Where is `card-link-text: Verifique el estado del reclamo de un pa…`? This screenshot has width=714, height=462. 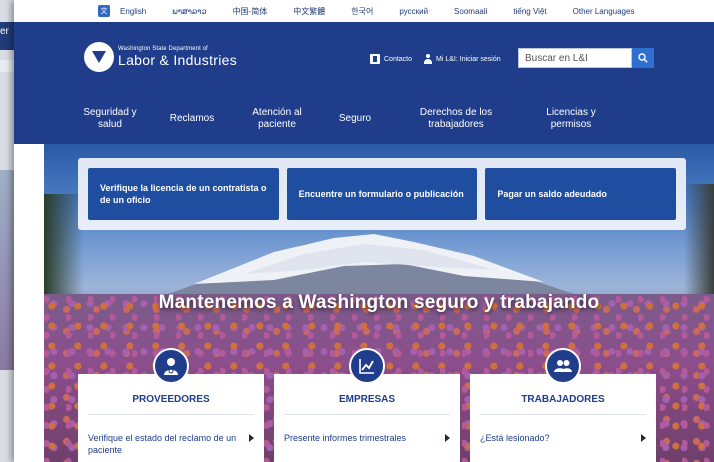 card-link-text: Verifique el estado del reclamo de un pa… is located at coordinates (163, 444).